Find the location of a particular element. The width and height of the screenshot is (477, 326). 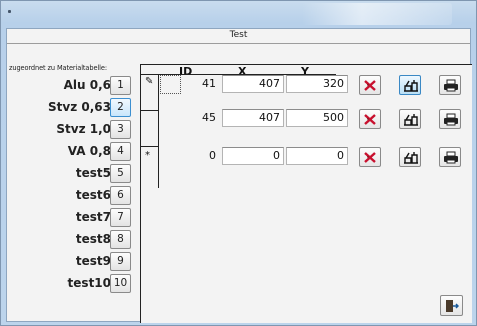

y-input: 0 is located at coordinates (317, 156).